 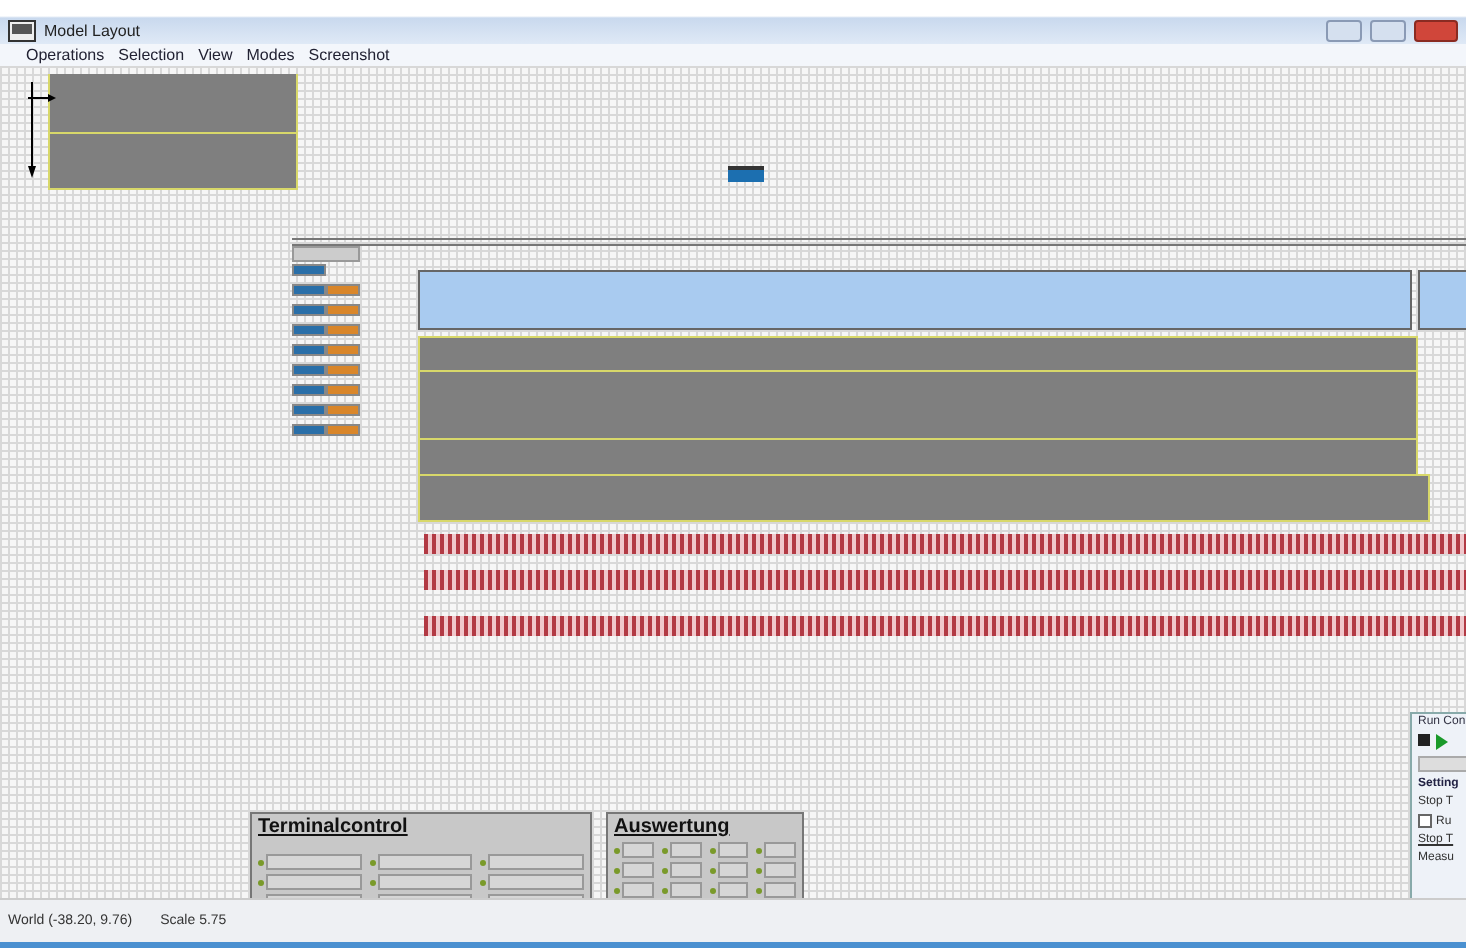 I want to click on menu-item: Modes, so click(x=270, y=55).